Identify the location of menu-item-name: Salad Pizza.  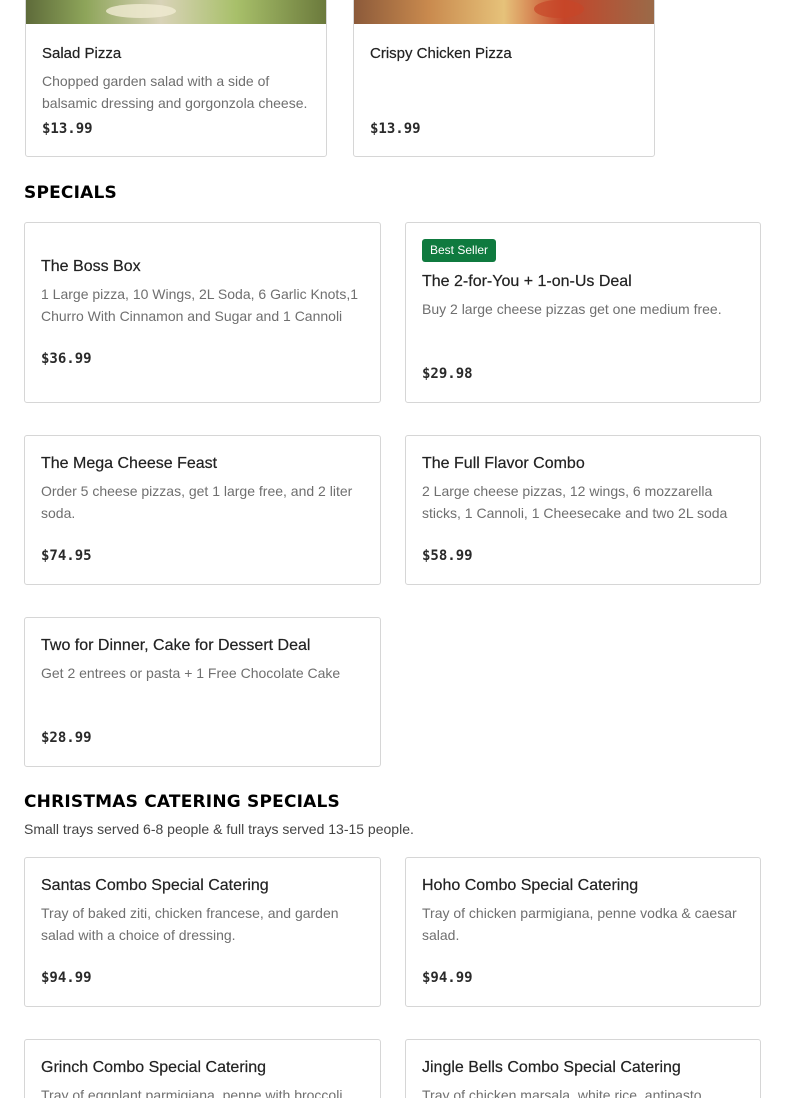
(82, 53).